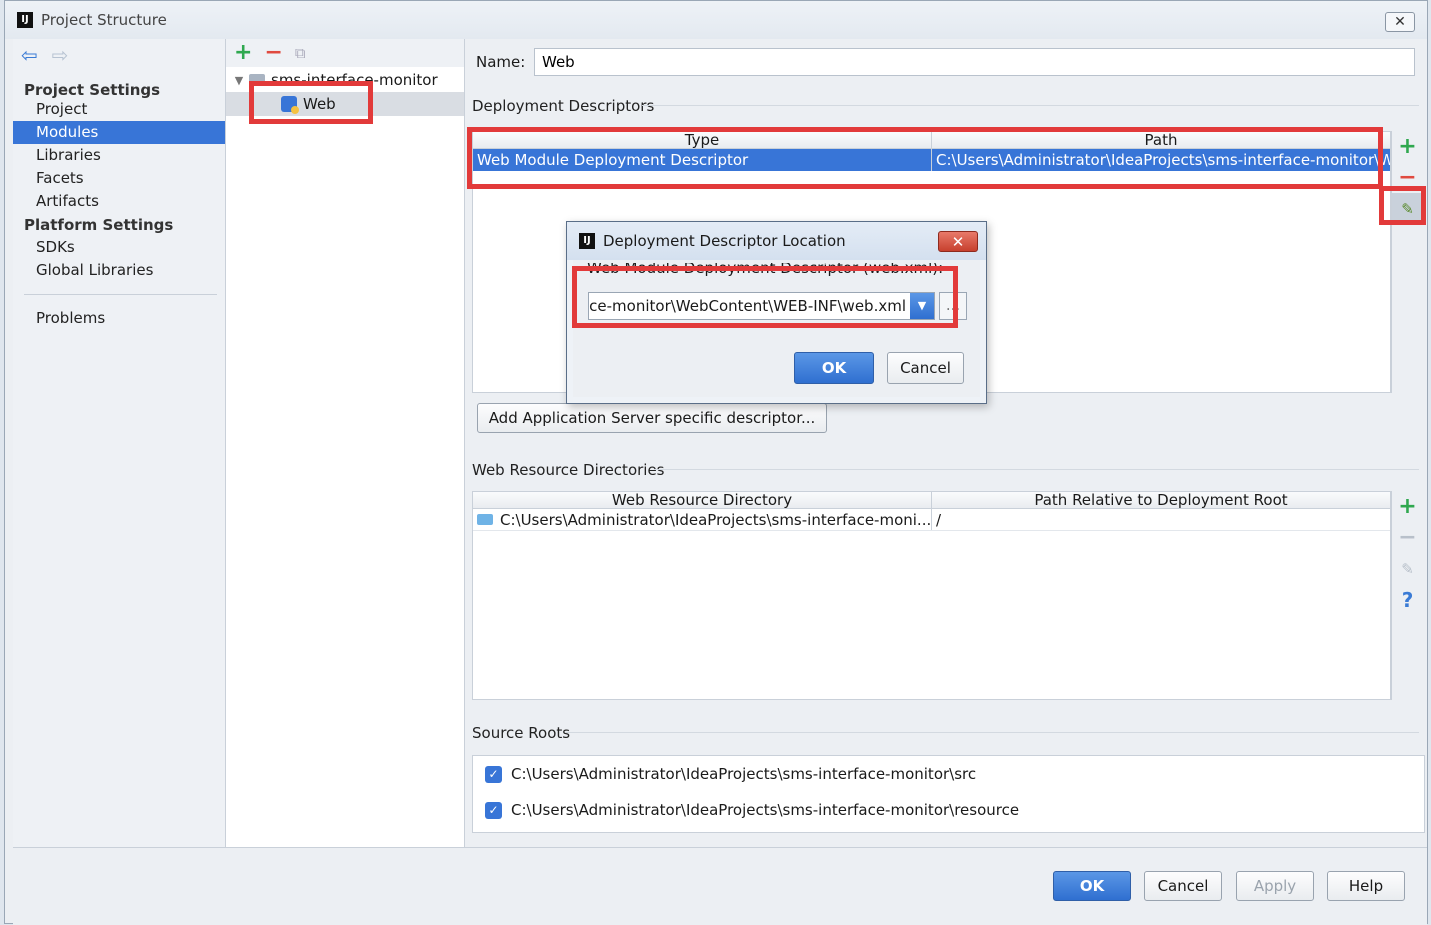  What do you see at coordinates (716, 20) in the screenshot?
I see `title-bar: IJ Project Structure ✕` at bounding box center [716, 20].